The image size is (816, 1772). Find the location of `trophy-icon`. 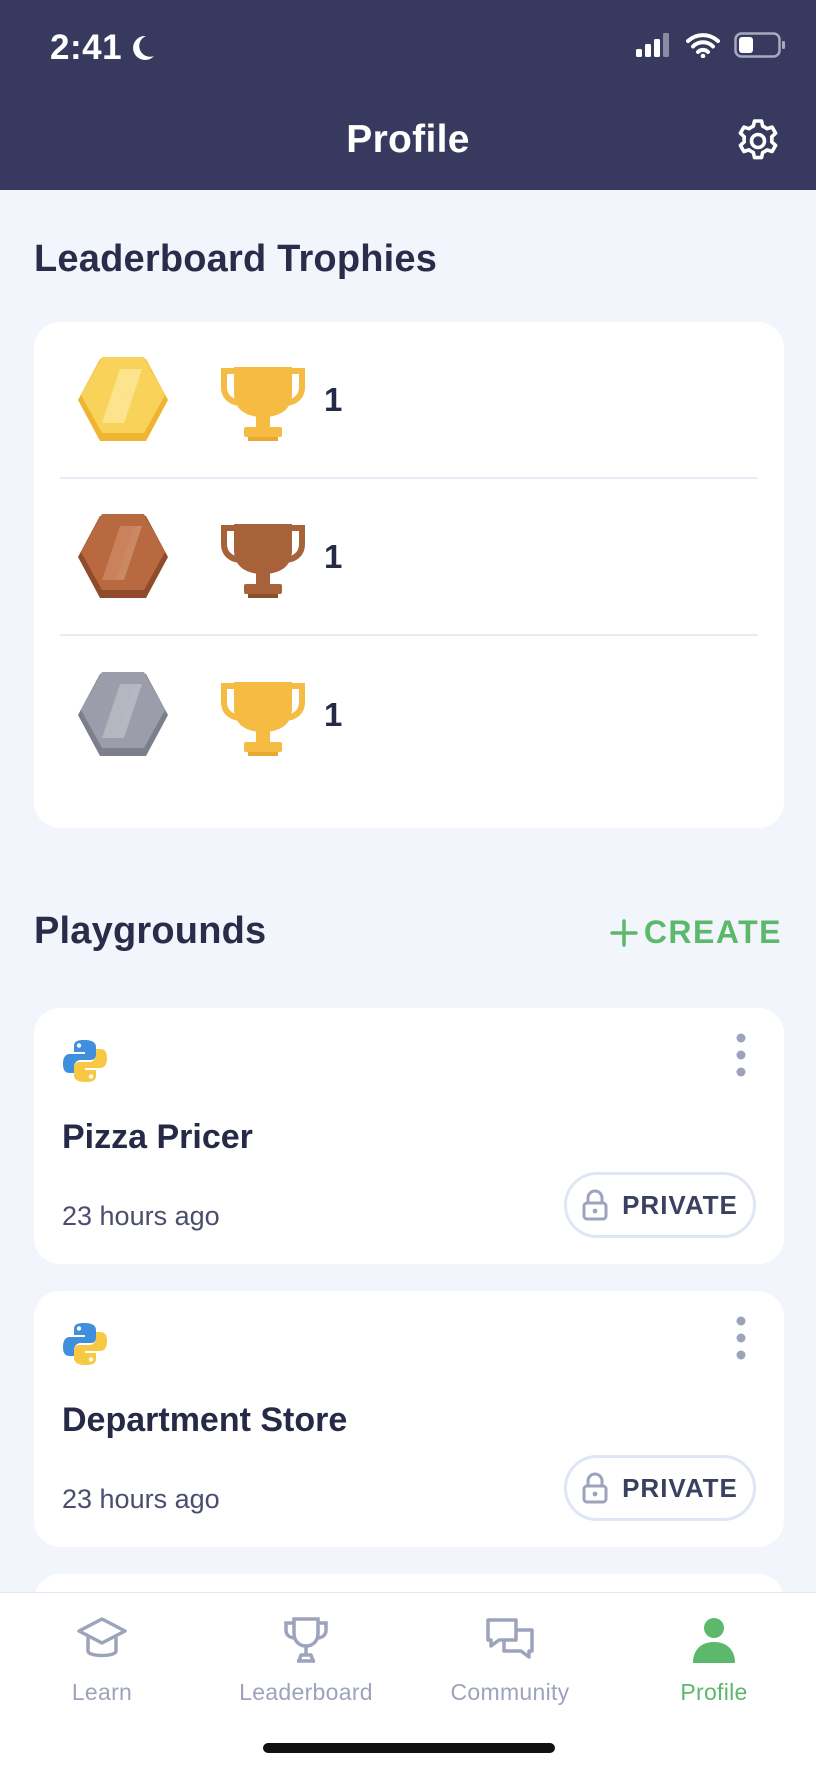

trophy-icon is located at coordinates (306, 1640).